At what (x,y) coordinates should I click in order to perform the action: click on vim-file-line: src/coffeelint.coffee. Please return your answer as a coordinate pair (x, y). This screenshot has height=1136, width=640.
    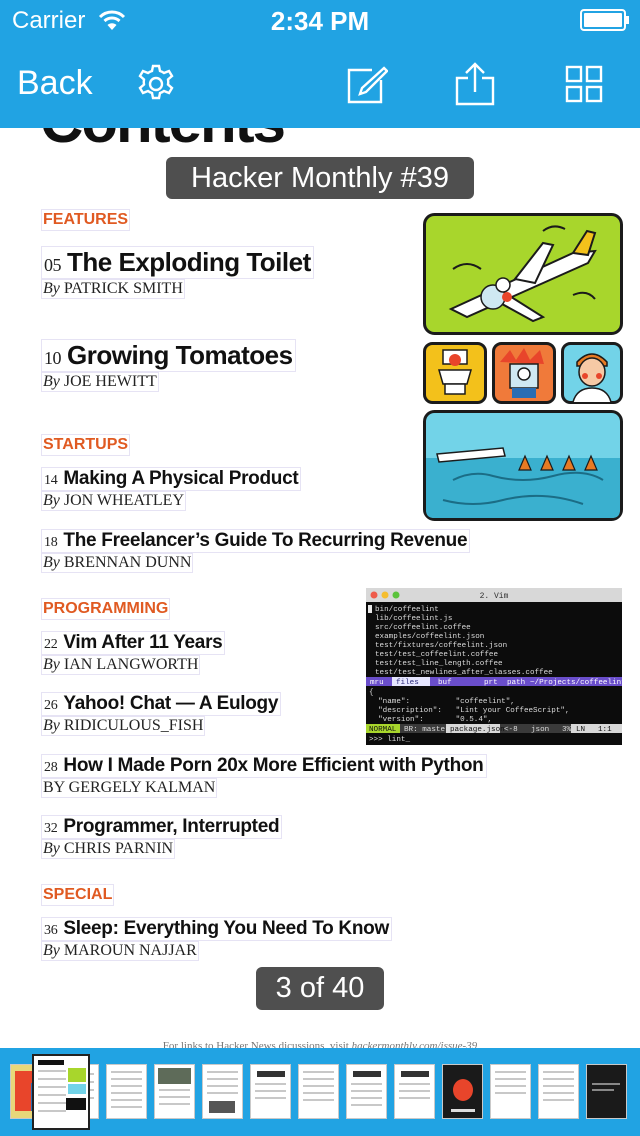
    Looking at the image, I should click on (423, 628).